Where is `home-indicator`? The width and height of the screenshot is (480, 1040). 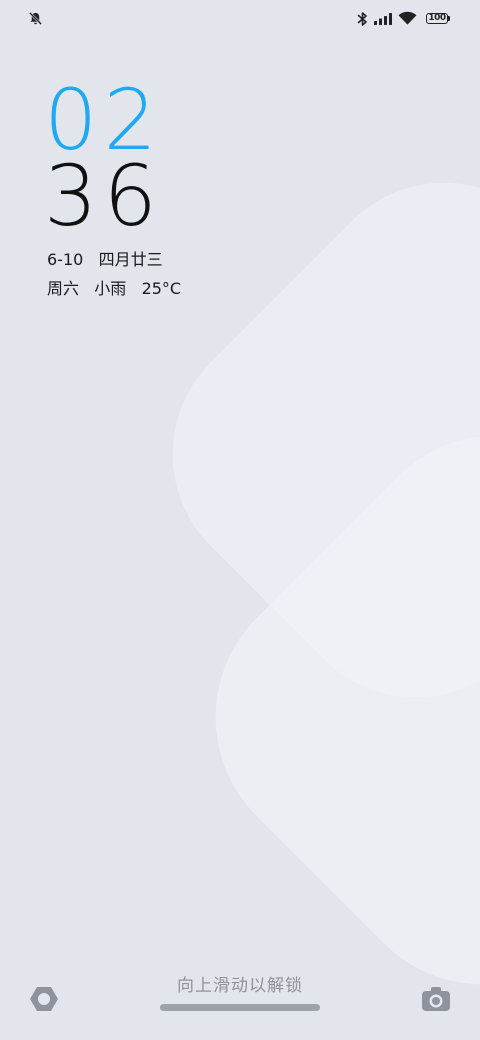 home-indicator is located at coordinates (240, 1007).